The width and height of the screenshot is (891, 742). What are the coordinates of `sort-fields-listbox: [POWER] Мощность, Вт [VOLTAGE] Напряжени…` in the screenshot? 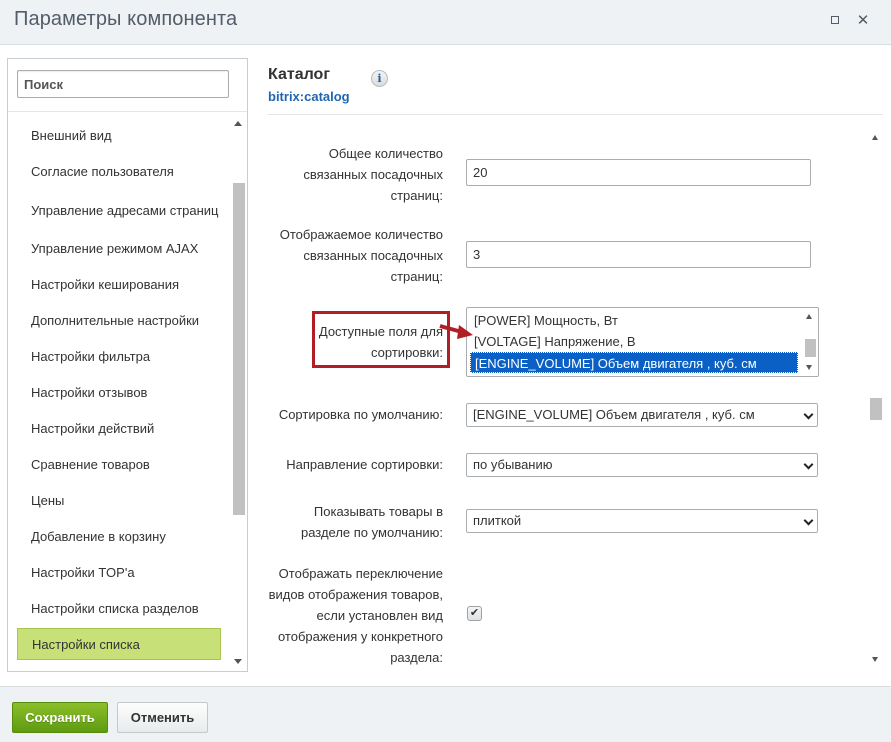 It's located at (642, 342).